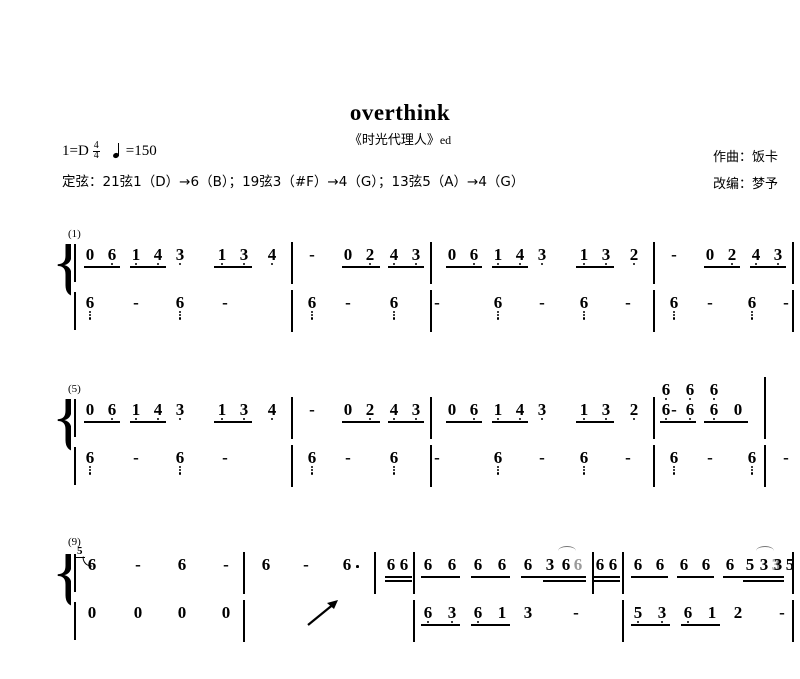 This screenshot has height=679, width=800. What do you see at coordinates (400, 409) in the screenshot?
I see `treble-staff-2: 06143134-024306143132-6666660` at bounding box center [400, 409].